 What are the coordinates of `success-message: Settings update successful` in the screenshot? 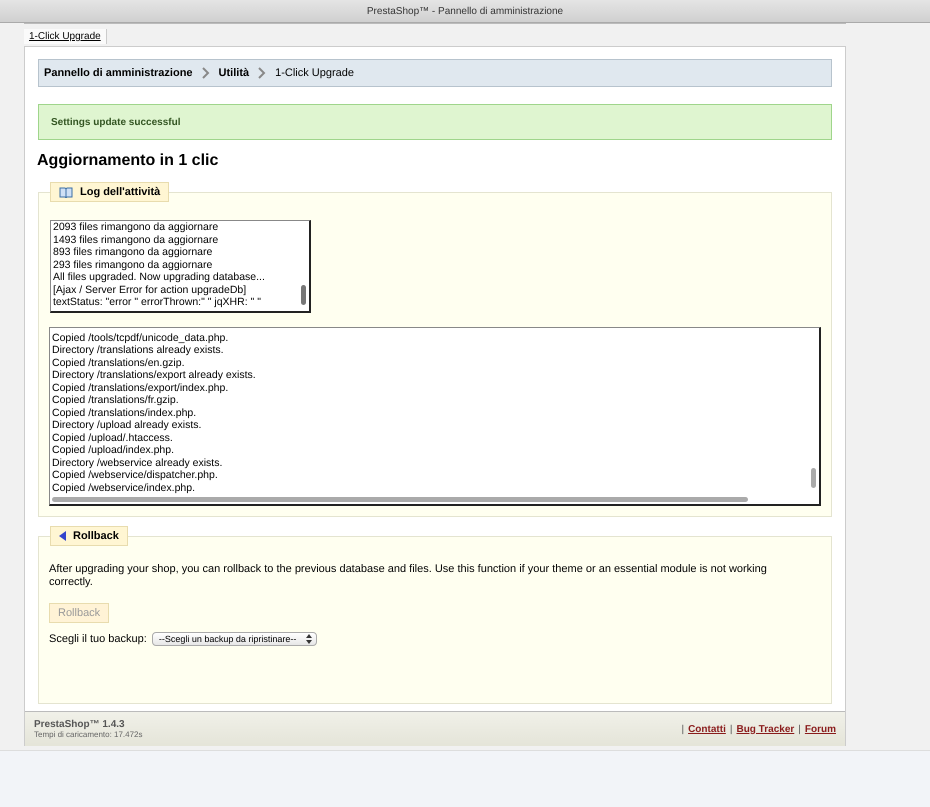 It's located at (435, 122).